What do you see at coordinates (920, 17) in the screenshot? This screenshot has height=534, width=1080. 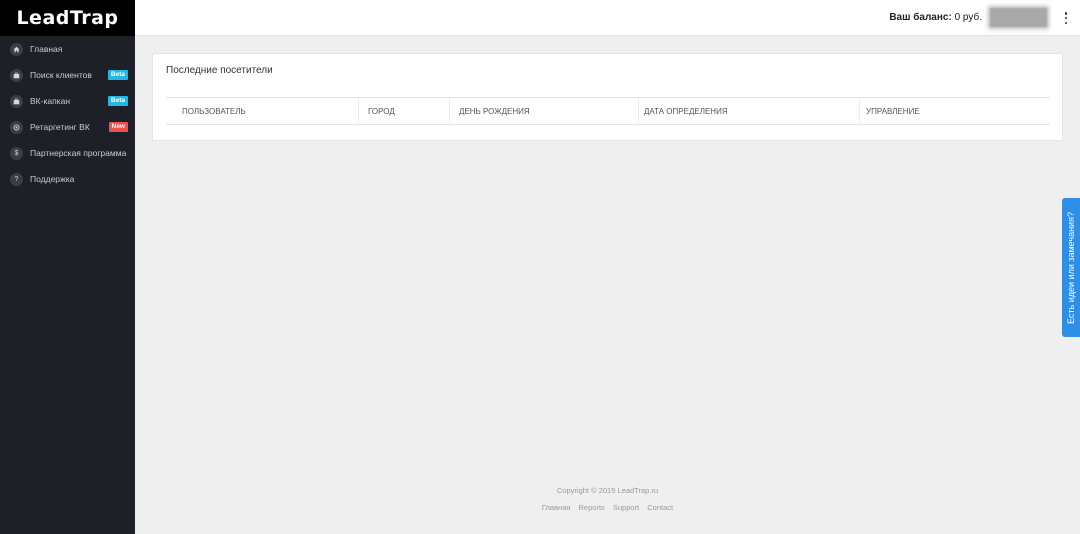 I see `balance-label: Ваш баланс:` at bounding box center [920, 17].